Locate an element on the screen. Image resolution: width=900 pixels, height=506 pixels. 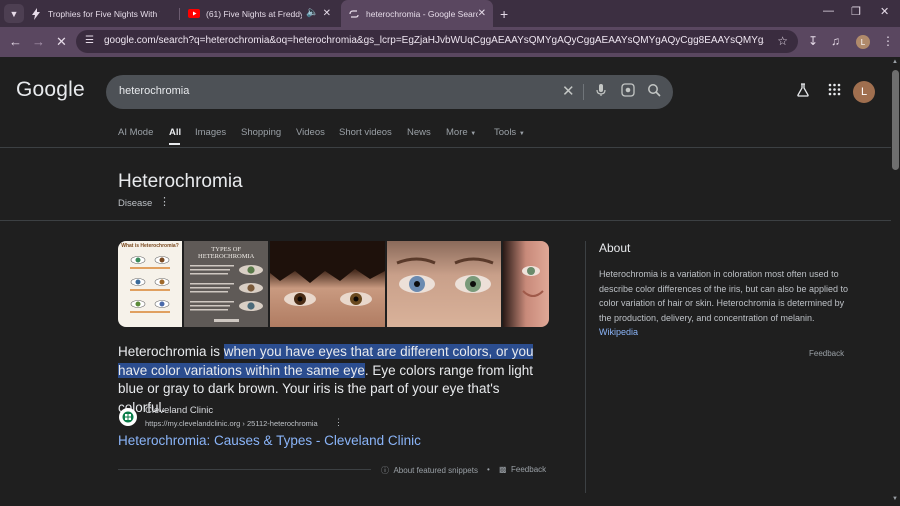
lens-icon is located at coordinates (628, 91).